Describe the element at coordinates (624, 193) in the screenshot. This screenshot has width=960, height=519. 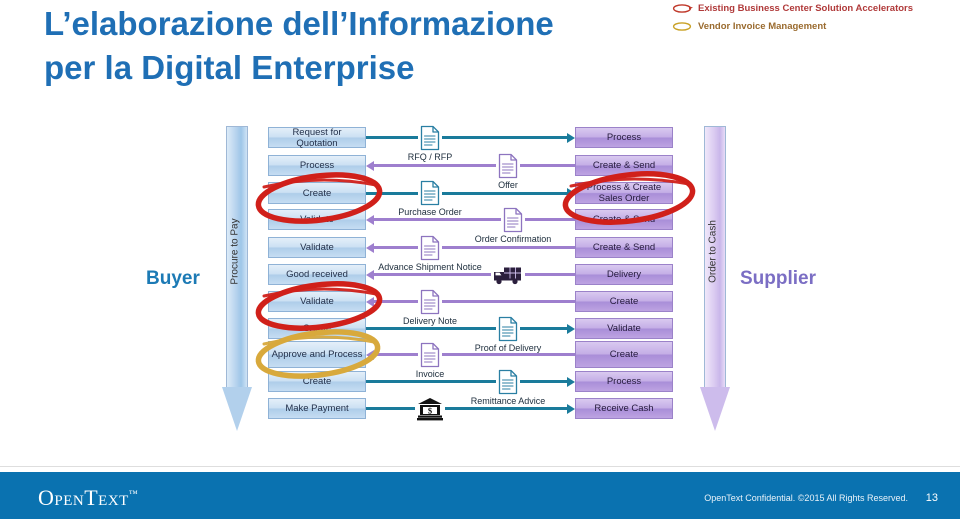
I see `supplier-step-3: Process & Create Sales Order` at that location.